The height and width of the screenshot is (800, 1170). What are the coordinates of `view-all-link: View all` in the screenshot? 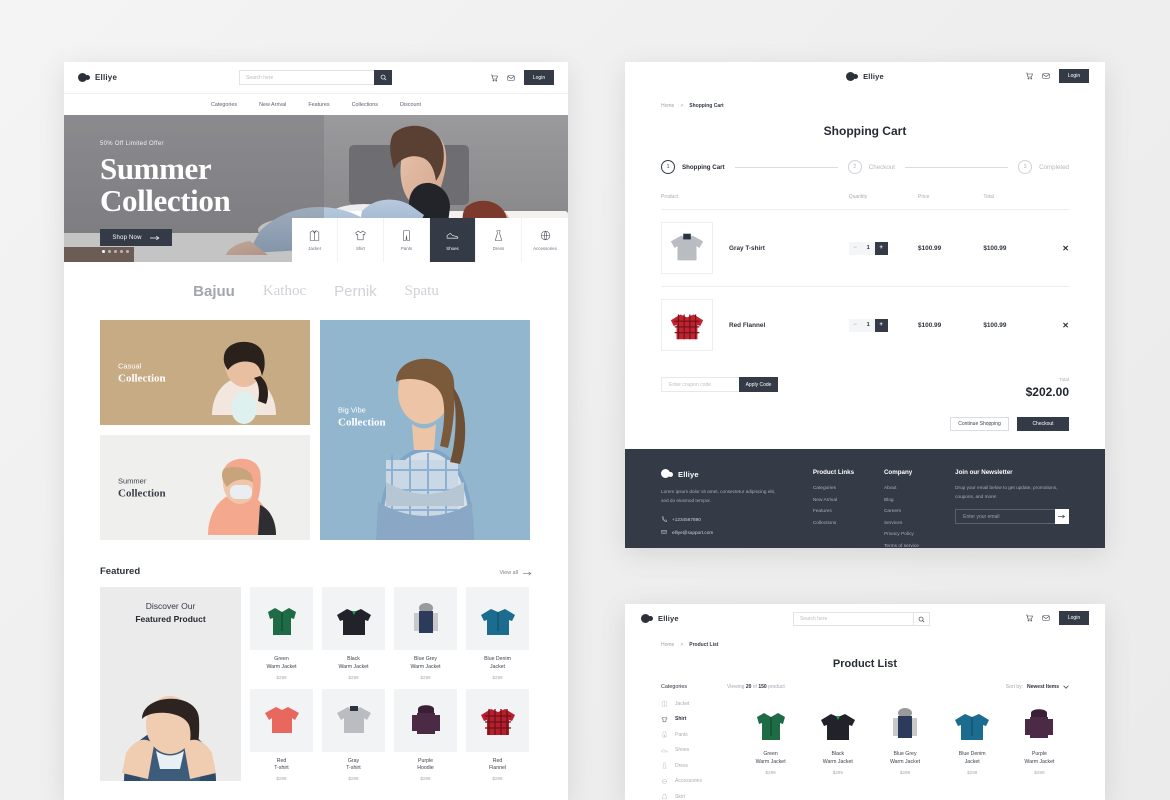 It's located at (516, 573).